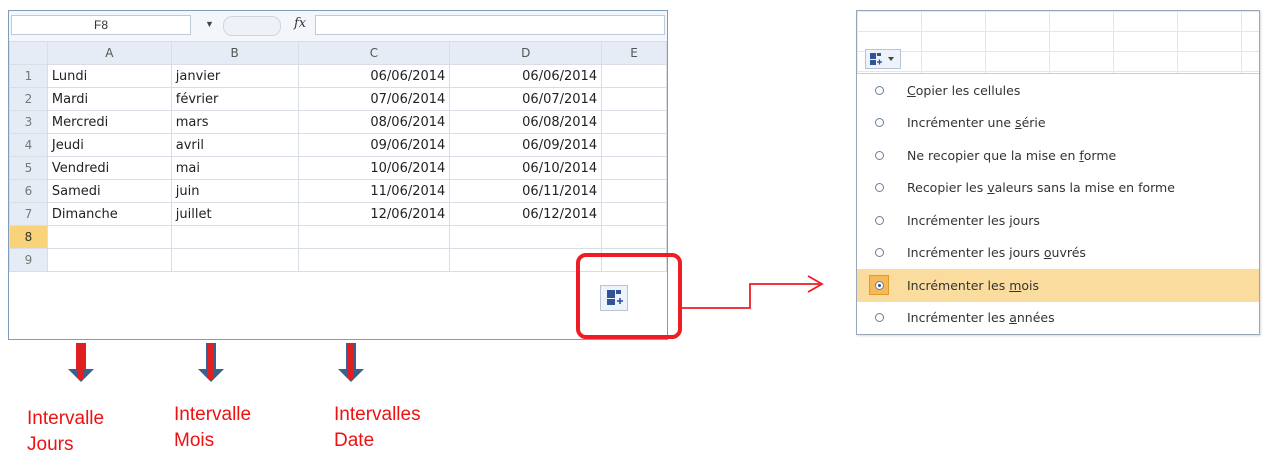  I want to click on cell: 12/06/2014, so click(374, 214).